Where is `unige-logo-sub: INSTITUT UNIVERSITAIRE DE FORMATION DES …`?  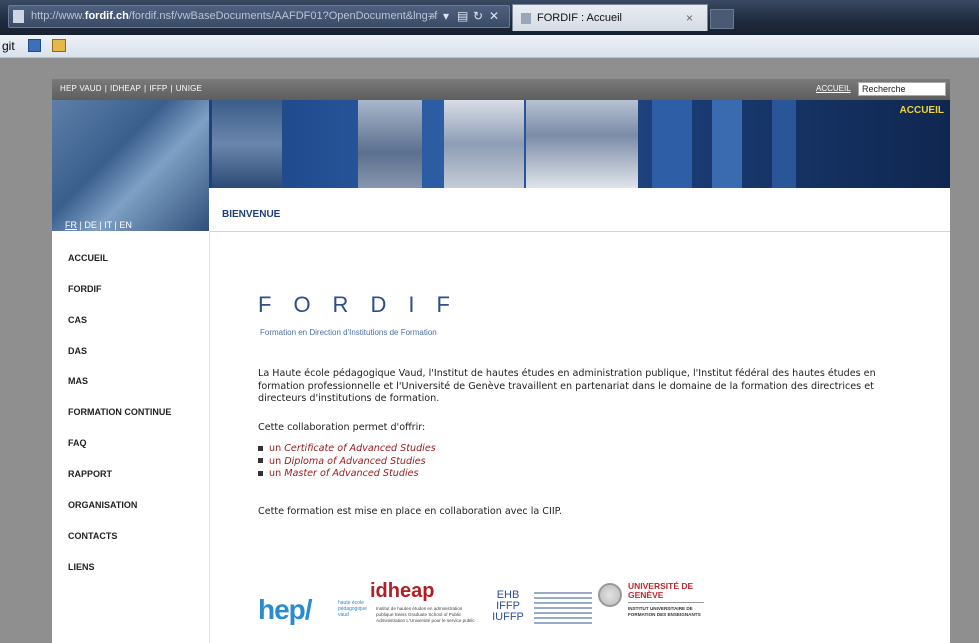
unige-logo-sub: INSTITUT UNIVERSITAIRE DE FORMATION DES … is located at coordinates (664, 611).